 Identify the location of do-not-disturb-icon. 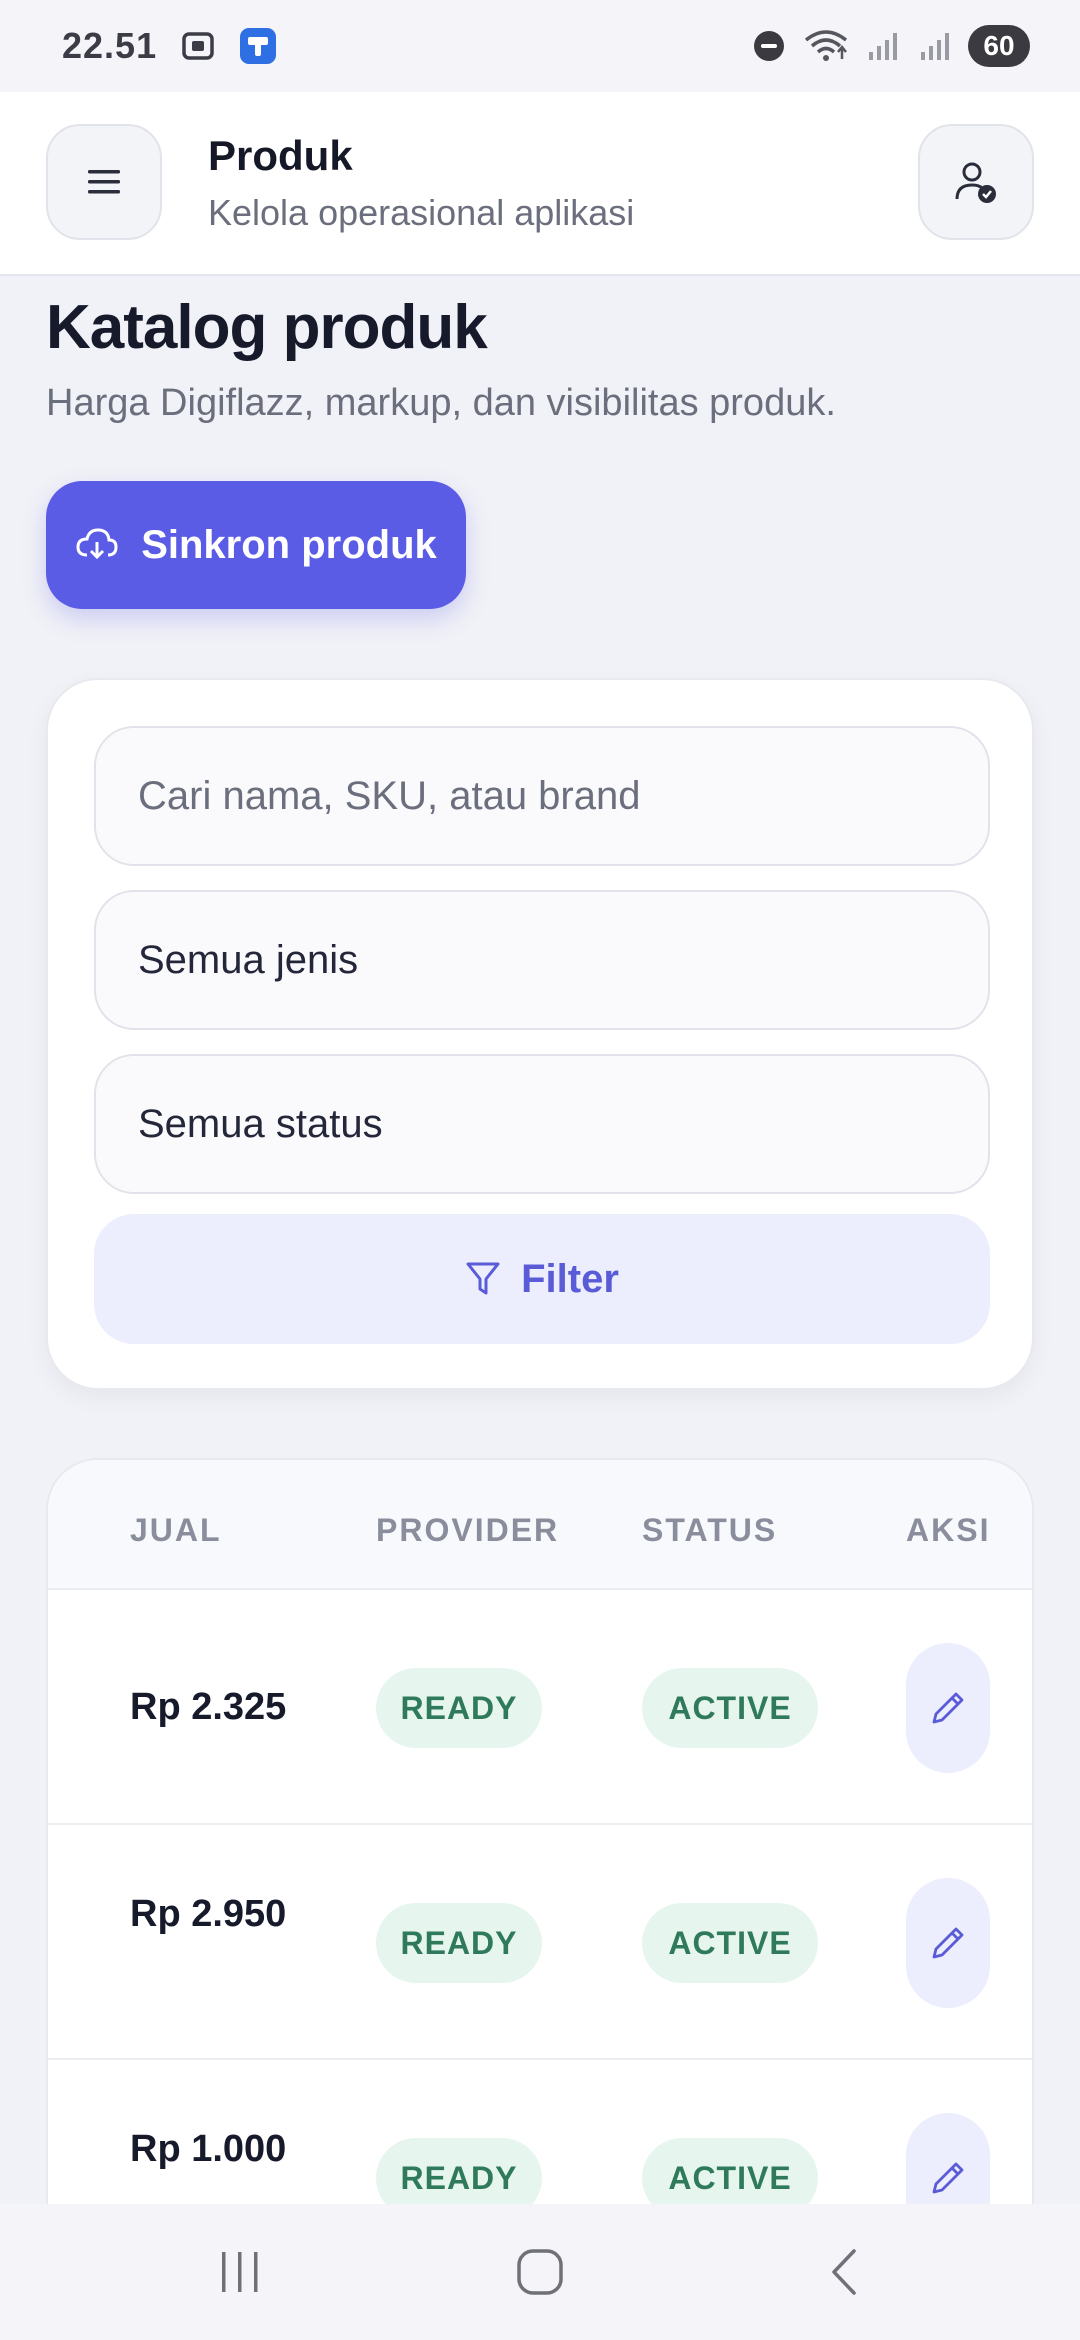
(769, 46).